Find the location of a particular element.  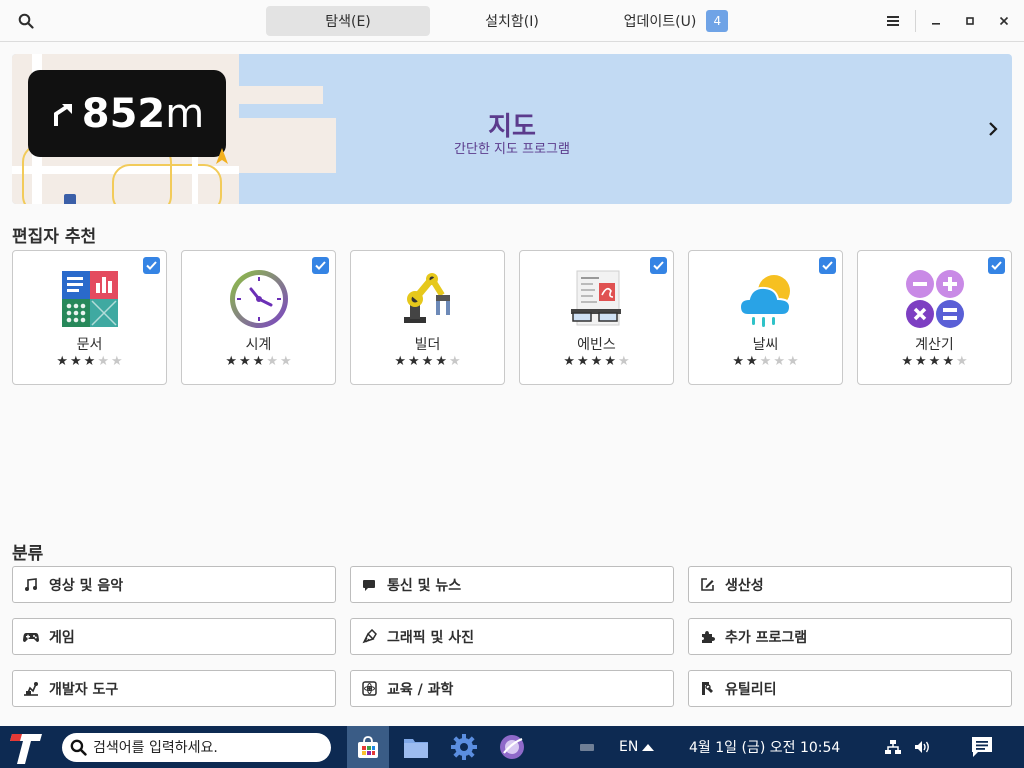

category-communication-news: 통신 및 뉴스 is located at coordinates (512, 584).